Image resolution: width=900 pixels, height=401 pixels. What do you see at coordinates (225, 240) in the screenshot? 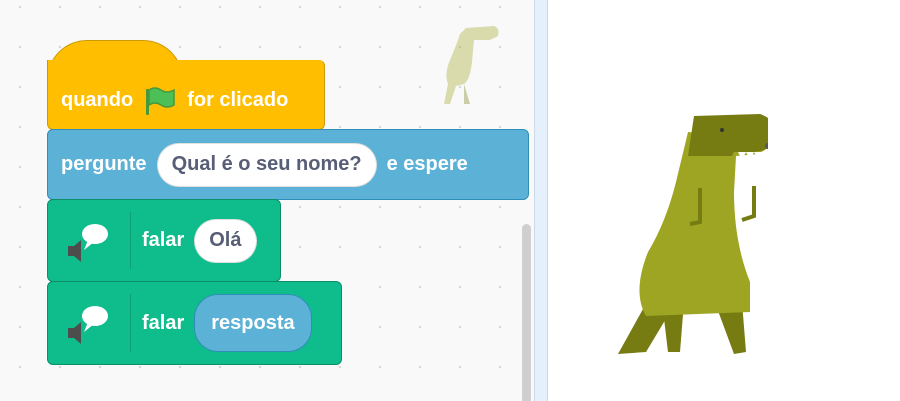
I see `say-text-input: Olá` at bounding box center [225, 240].